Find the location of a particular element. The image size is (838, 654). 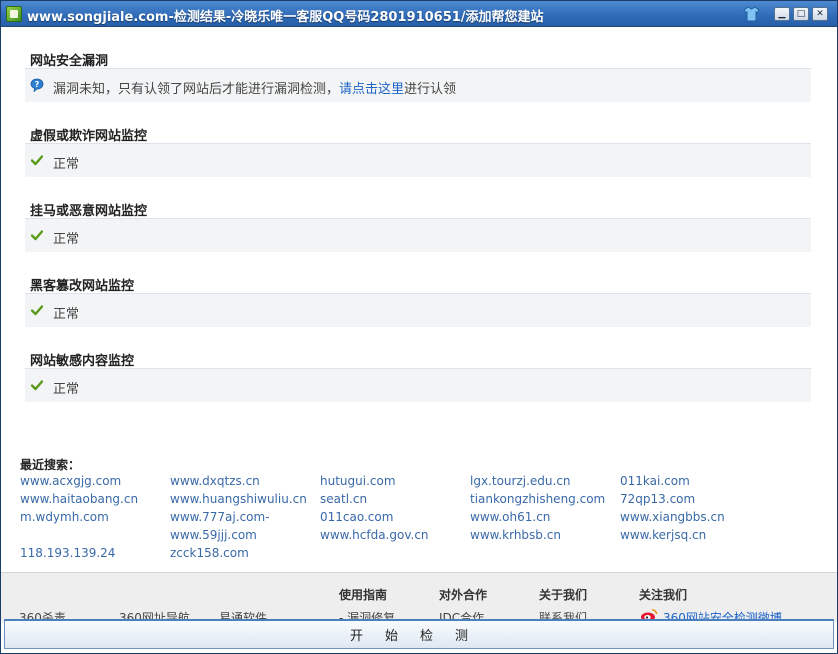

recent-link: 011cao.com is located at coordinates (356, 517).